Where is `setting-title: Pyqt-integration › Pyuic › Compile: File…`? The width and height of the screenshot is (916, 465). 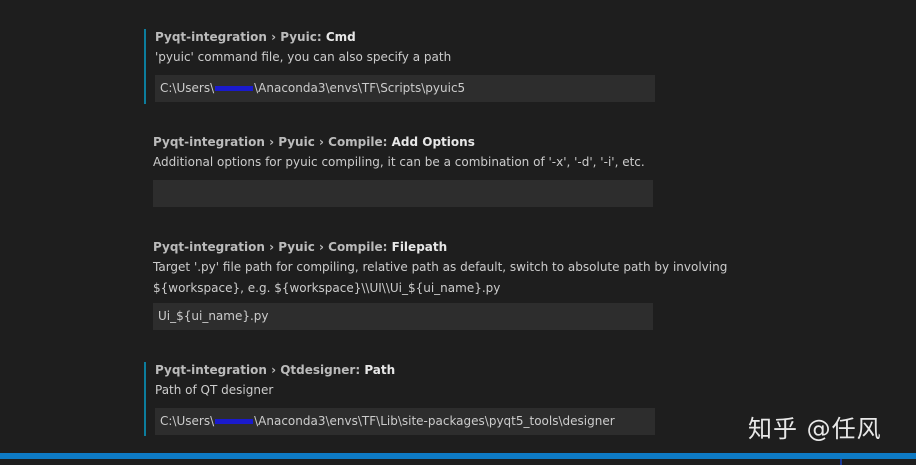
setting-title: Pyqt-integration › Pyuic › Compile: File… is located at coordinates (300, 247).